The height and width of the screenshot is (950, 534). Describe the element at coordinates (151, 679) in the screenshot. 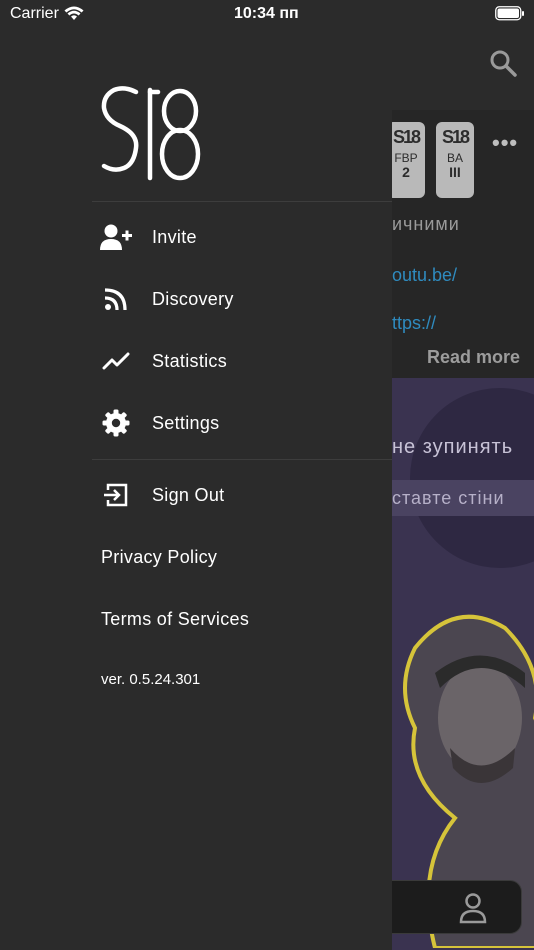

I see `app-version: ver. 0.5.24.301` at that location.